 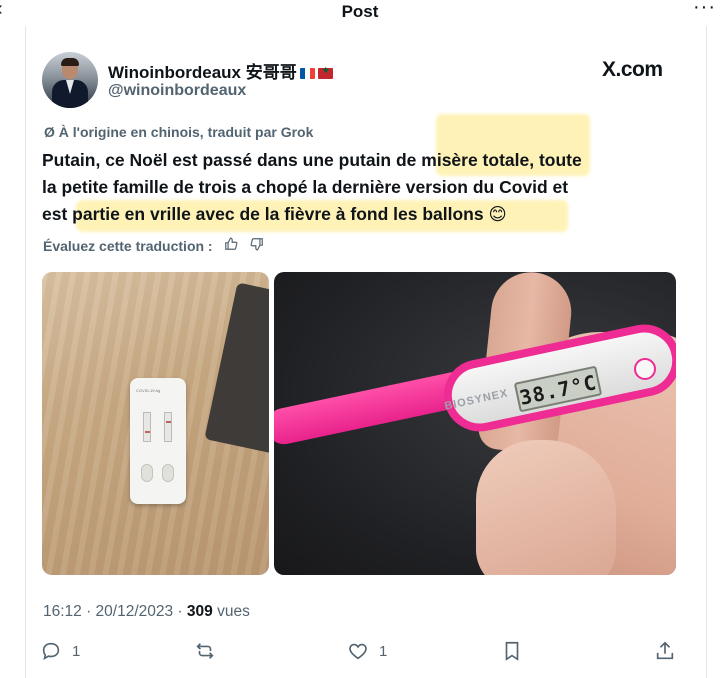 What do you see at coordinates (704, 9) in the screenshot?
I see `more-icon: ···` at bounding box center [704, 9].